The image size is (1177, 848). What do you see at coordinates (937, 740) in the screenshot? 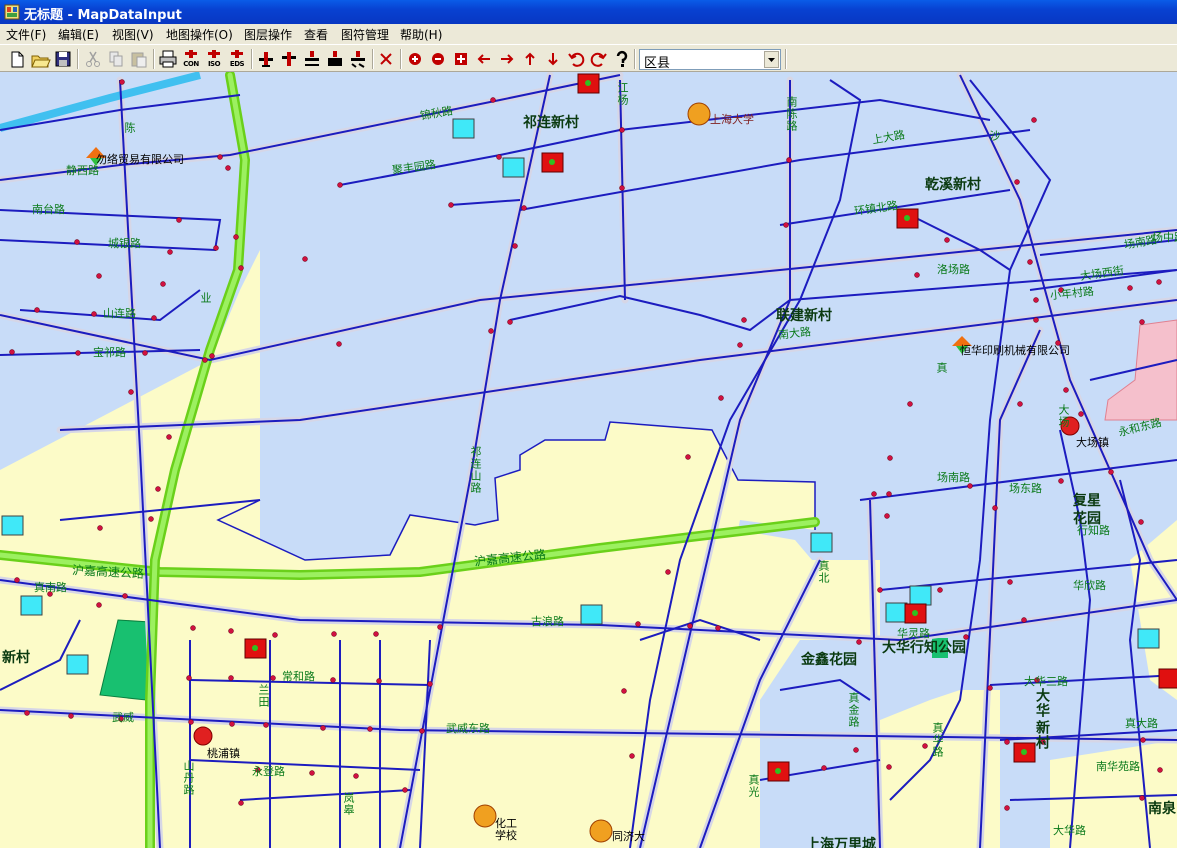
I see `road-label-vertical: 真华路` at bounding box center [937, 740].